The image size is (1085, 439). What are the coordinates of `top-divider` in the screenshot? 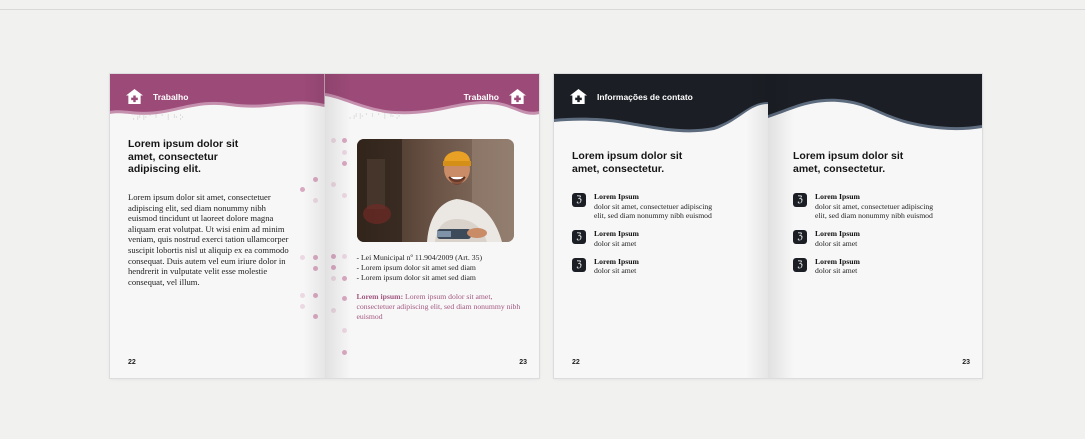 It's located at (542, 9).